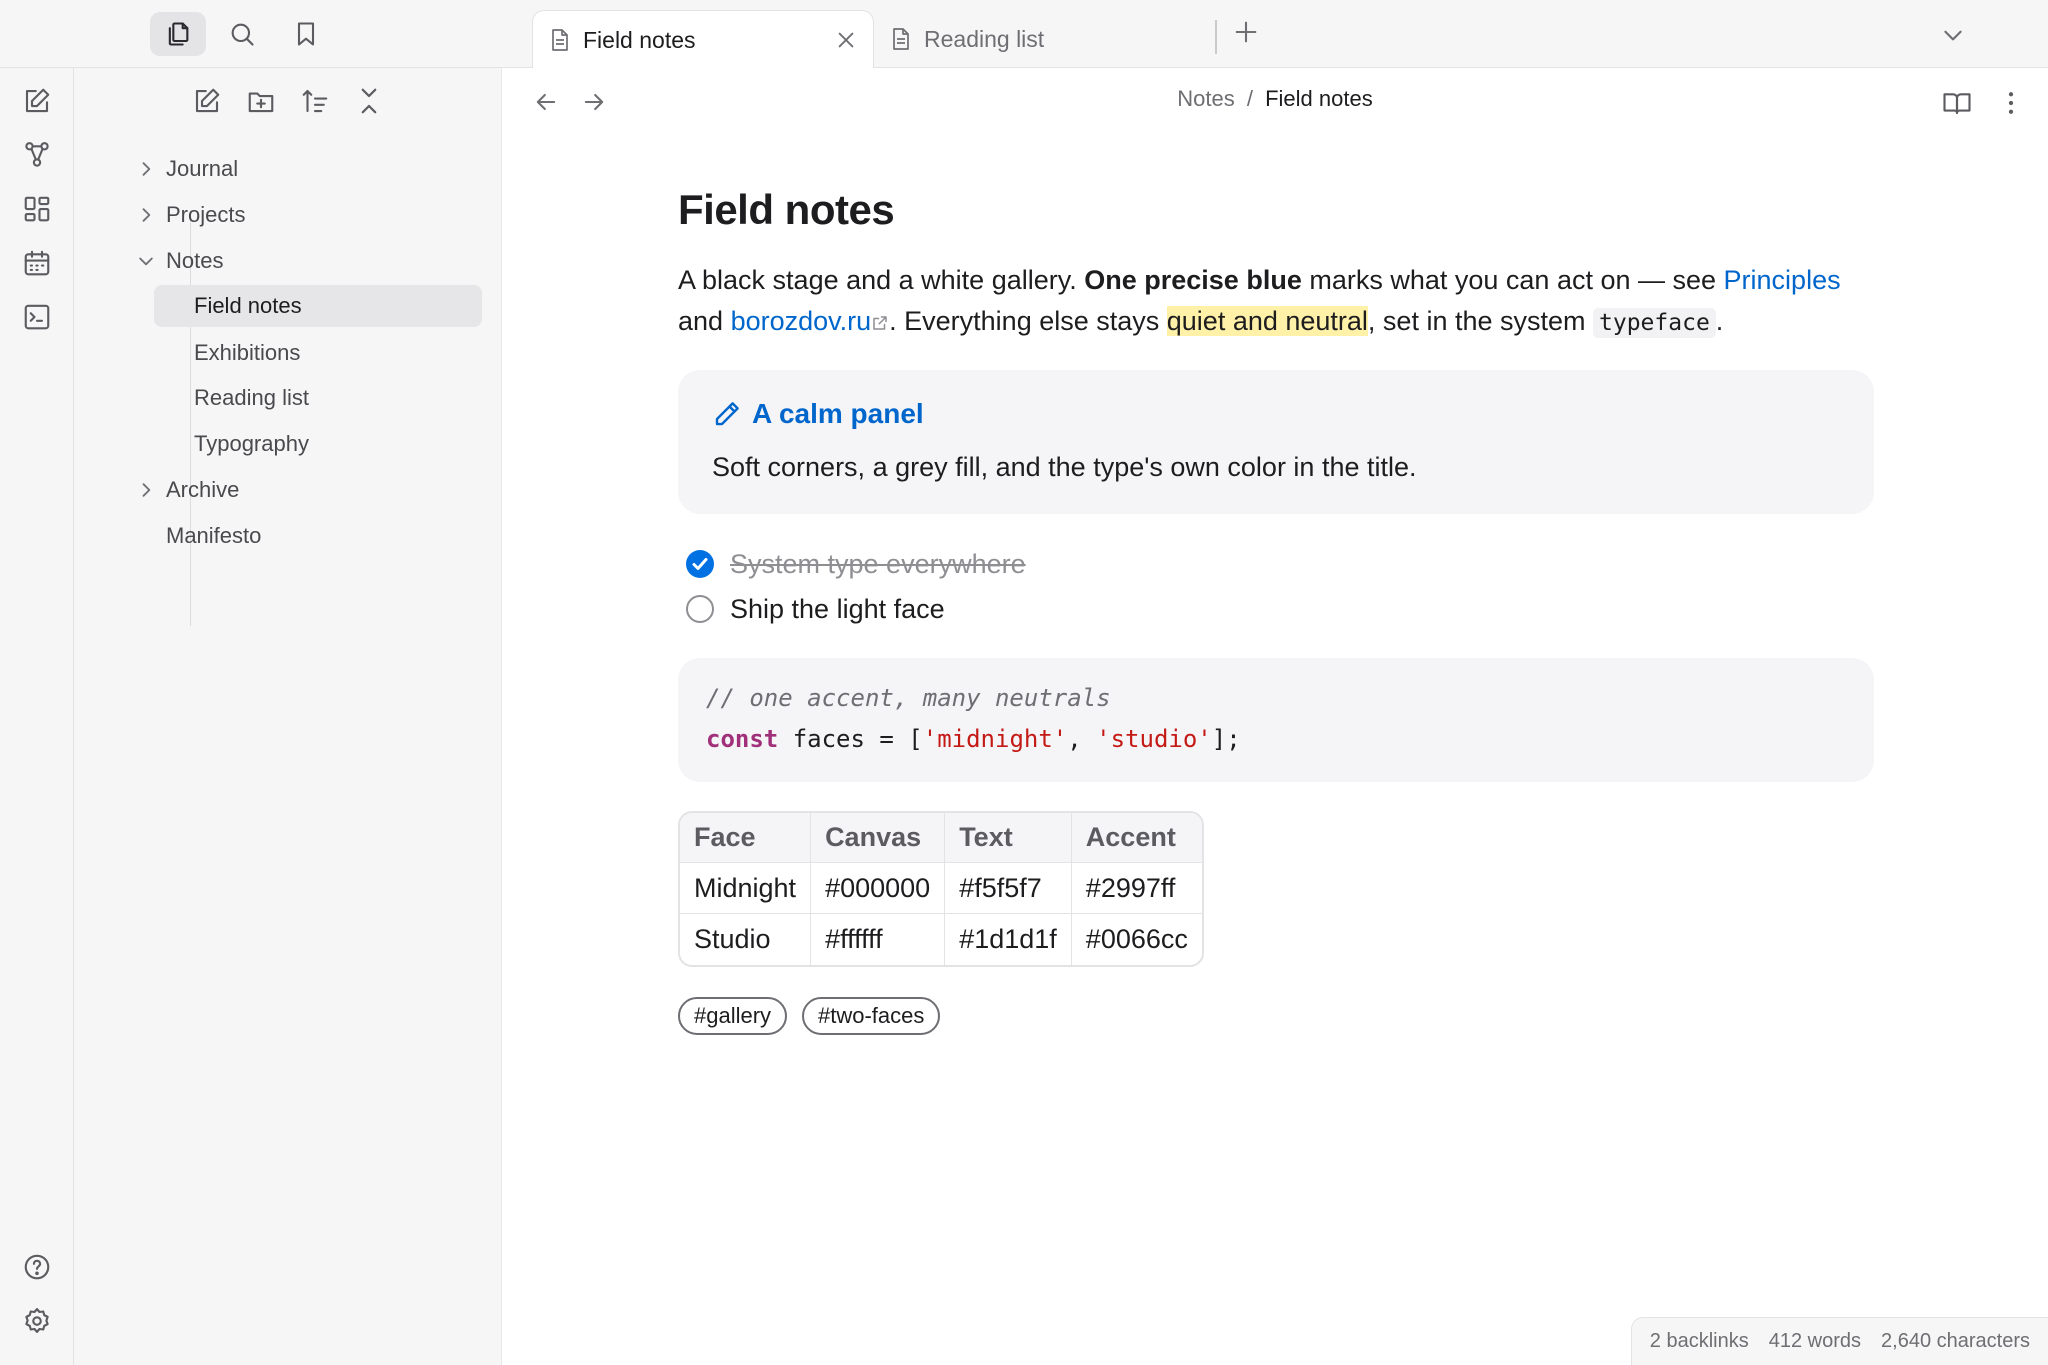 This screenshot has height=1365, width=2048. I want to click on tree-note-typography: Typography, so click(251, 444).